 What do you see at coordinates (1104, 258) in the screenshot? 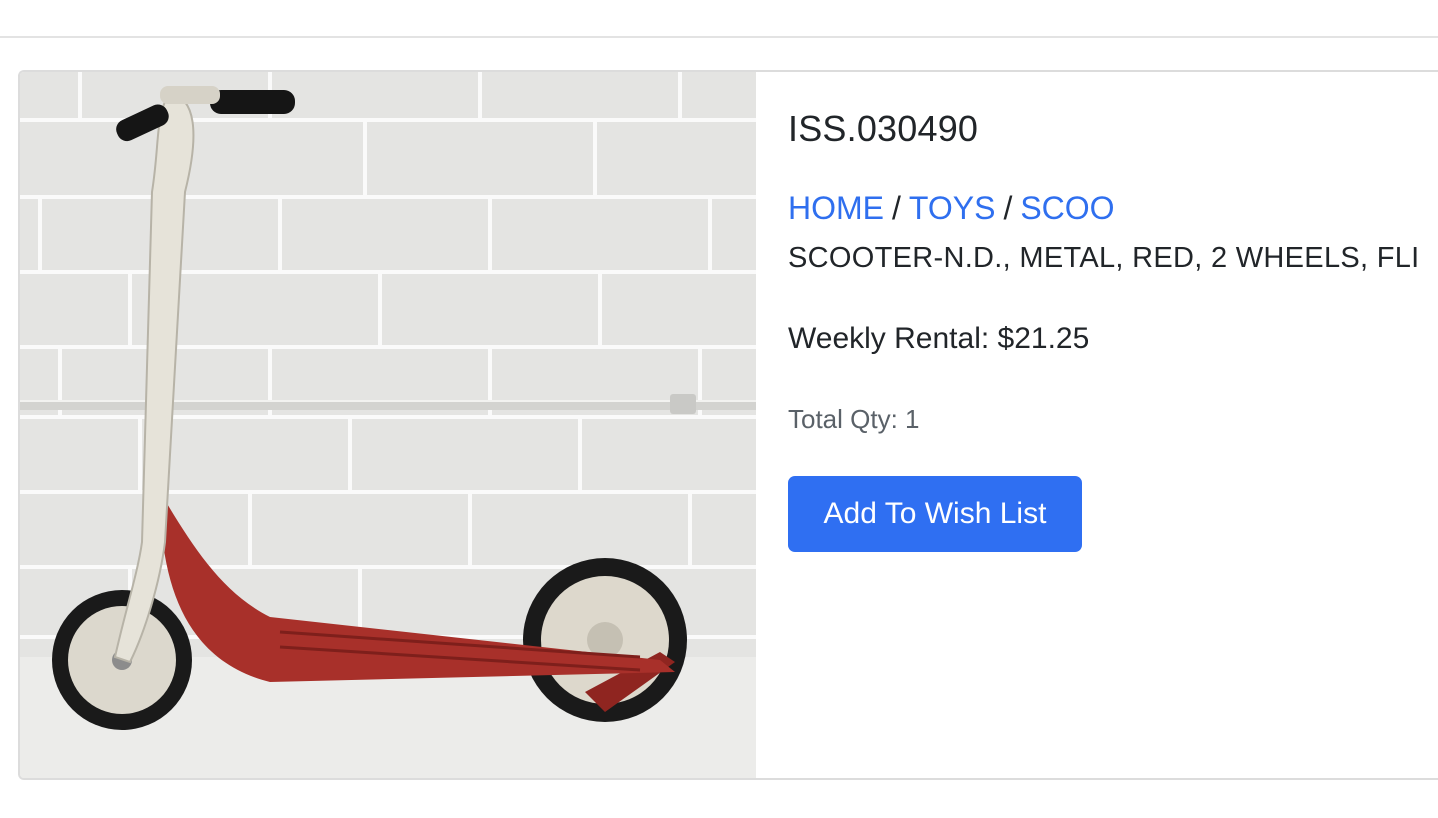
I see `product-description: SCOOTER-N.D., METAL, RED, 2 WHEELS, FLI` at bounding box center [1104, 258].